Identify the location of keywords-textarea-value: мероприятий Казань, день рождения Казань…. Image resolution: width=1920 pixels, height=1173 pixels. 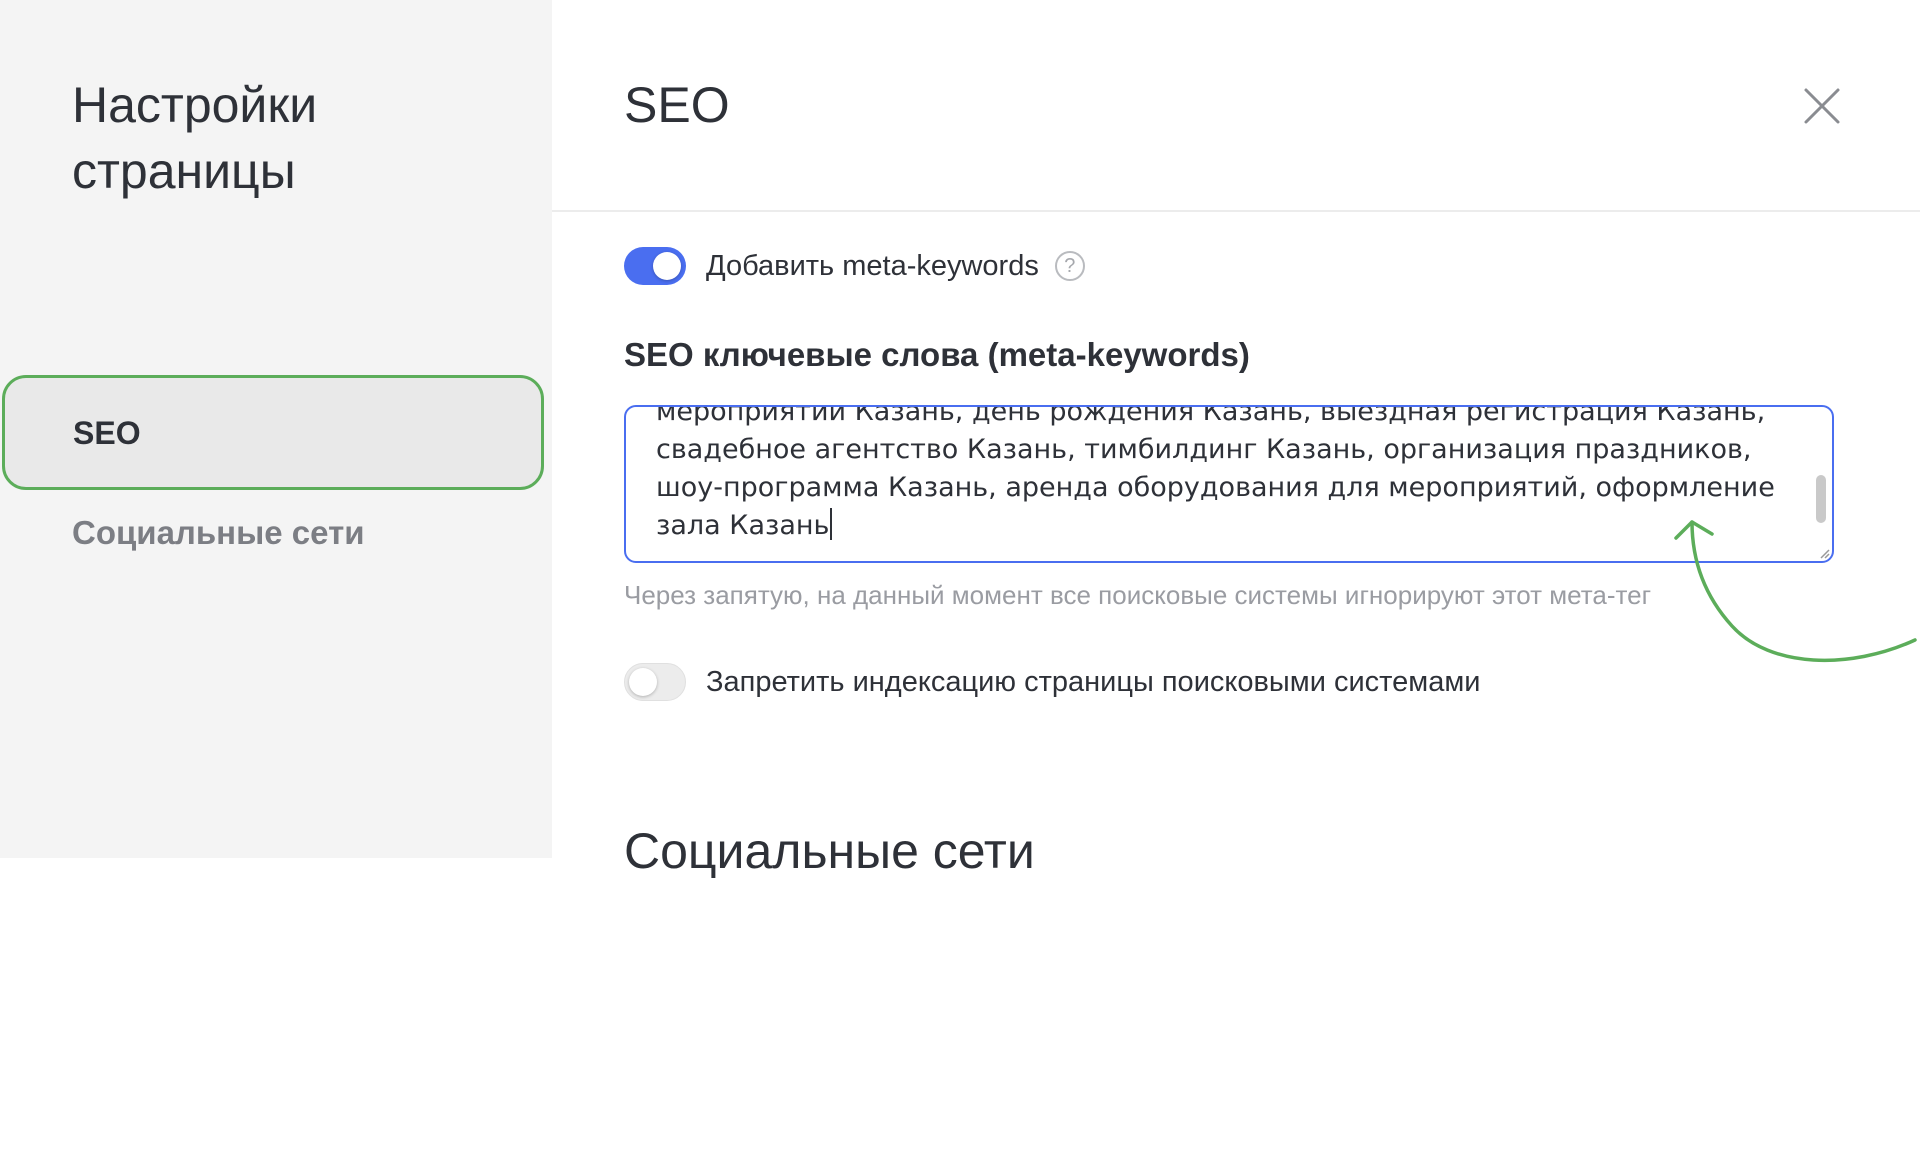
(1220, 473).